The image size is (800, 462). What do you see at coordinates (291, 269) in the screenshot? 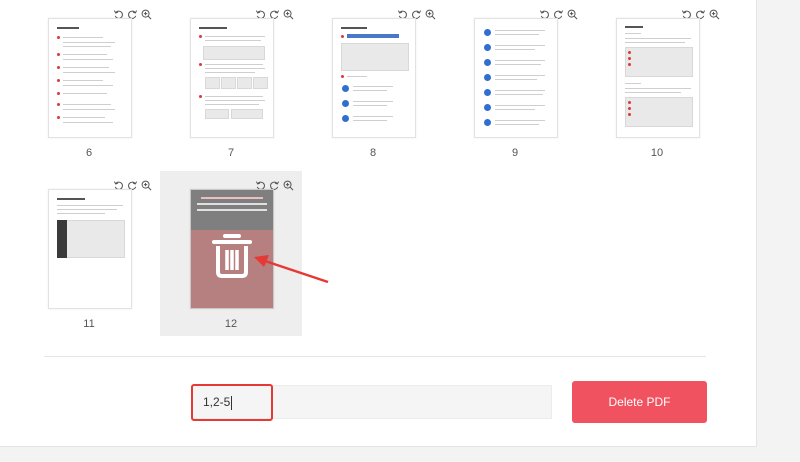
I see `annotation-arrow` at bounding box center [291, 269].